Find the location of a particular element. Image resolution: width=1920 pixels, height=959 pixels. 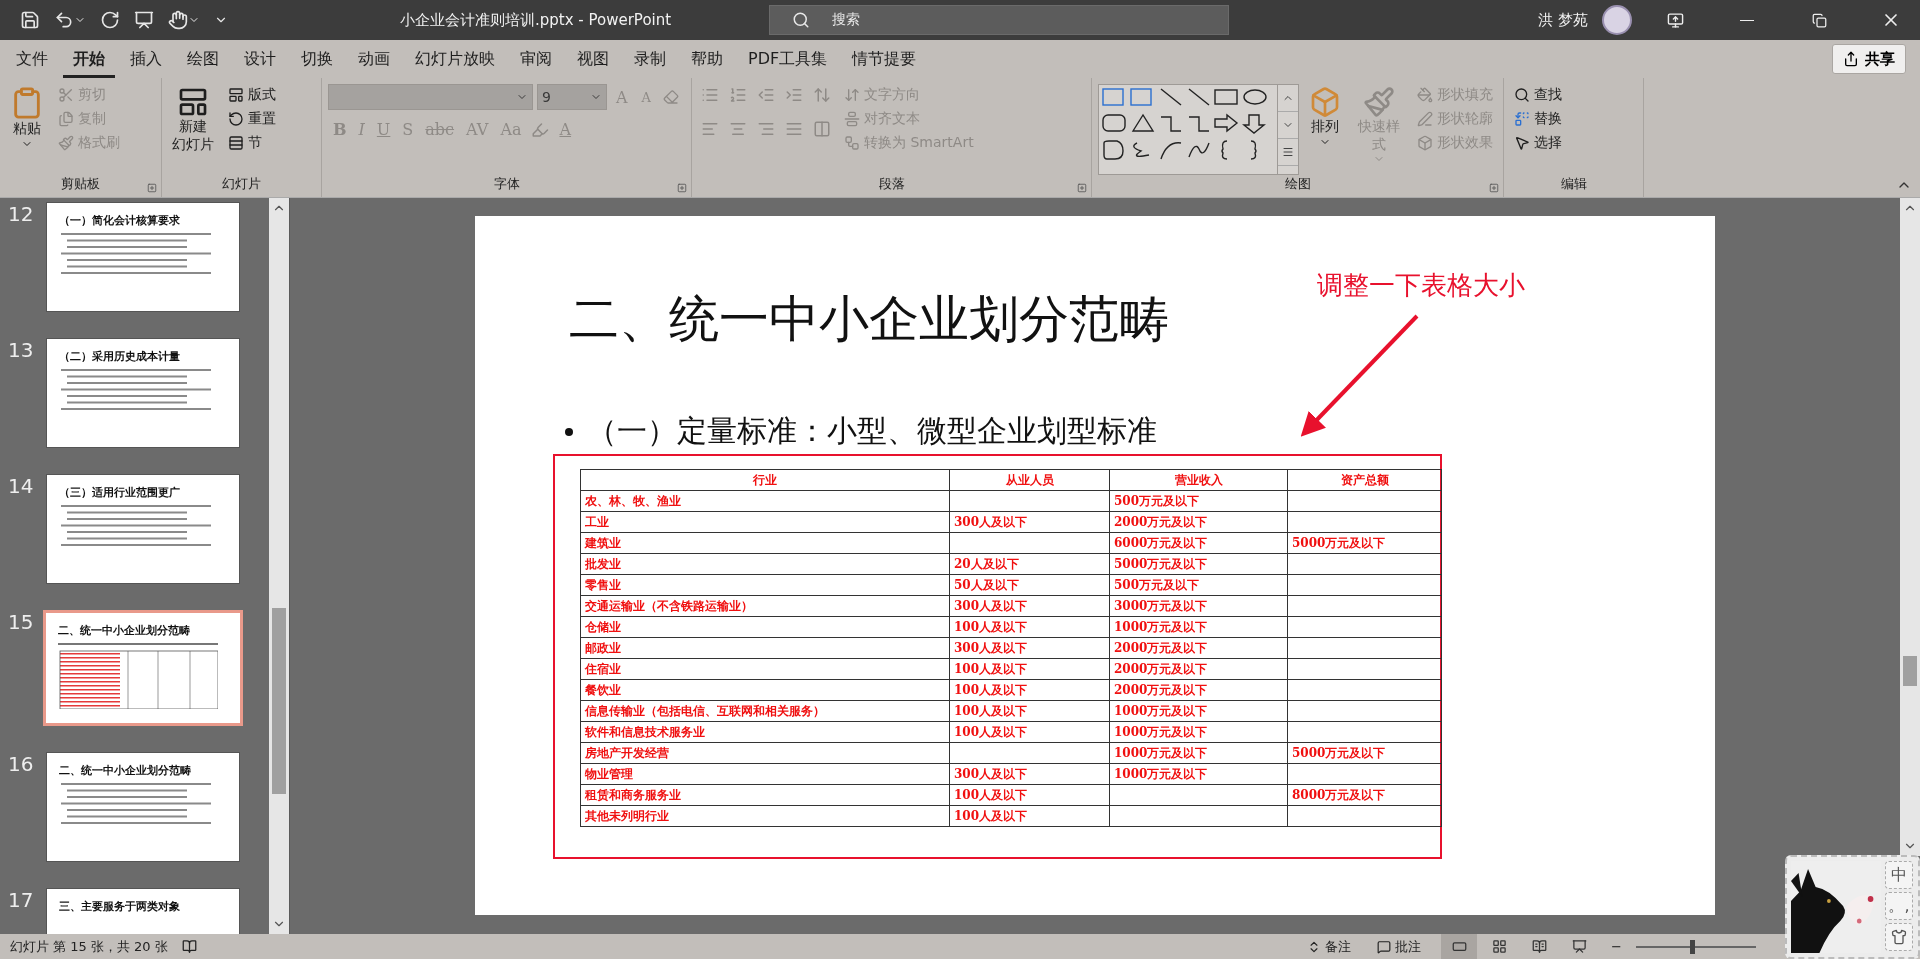

undo-icon is located at coordinates (64, 20).